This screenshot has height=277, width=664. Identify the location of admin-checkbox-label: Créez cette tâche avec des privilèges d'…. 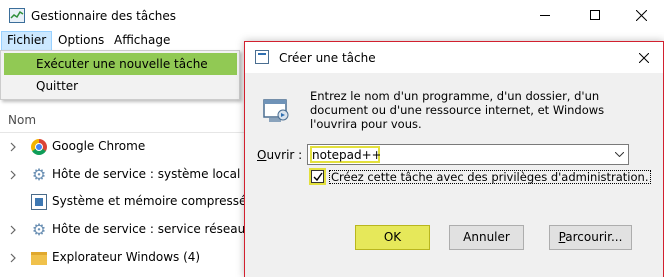
(490, 177).